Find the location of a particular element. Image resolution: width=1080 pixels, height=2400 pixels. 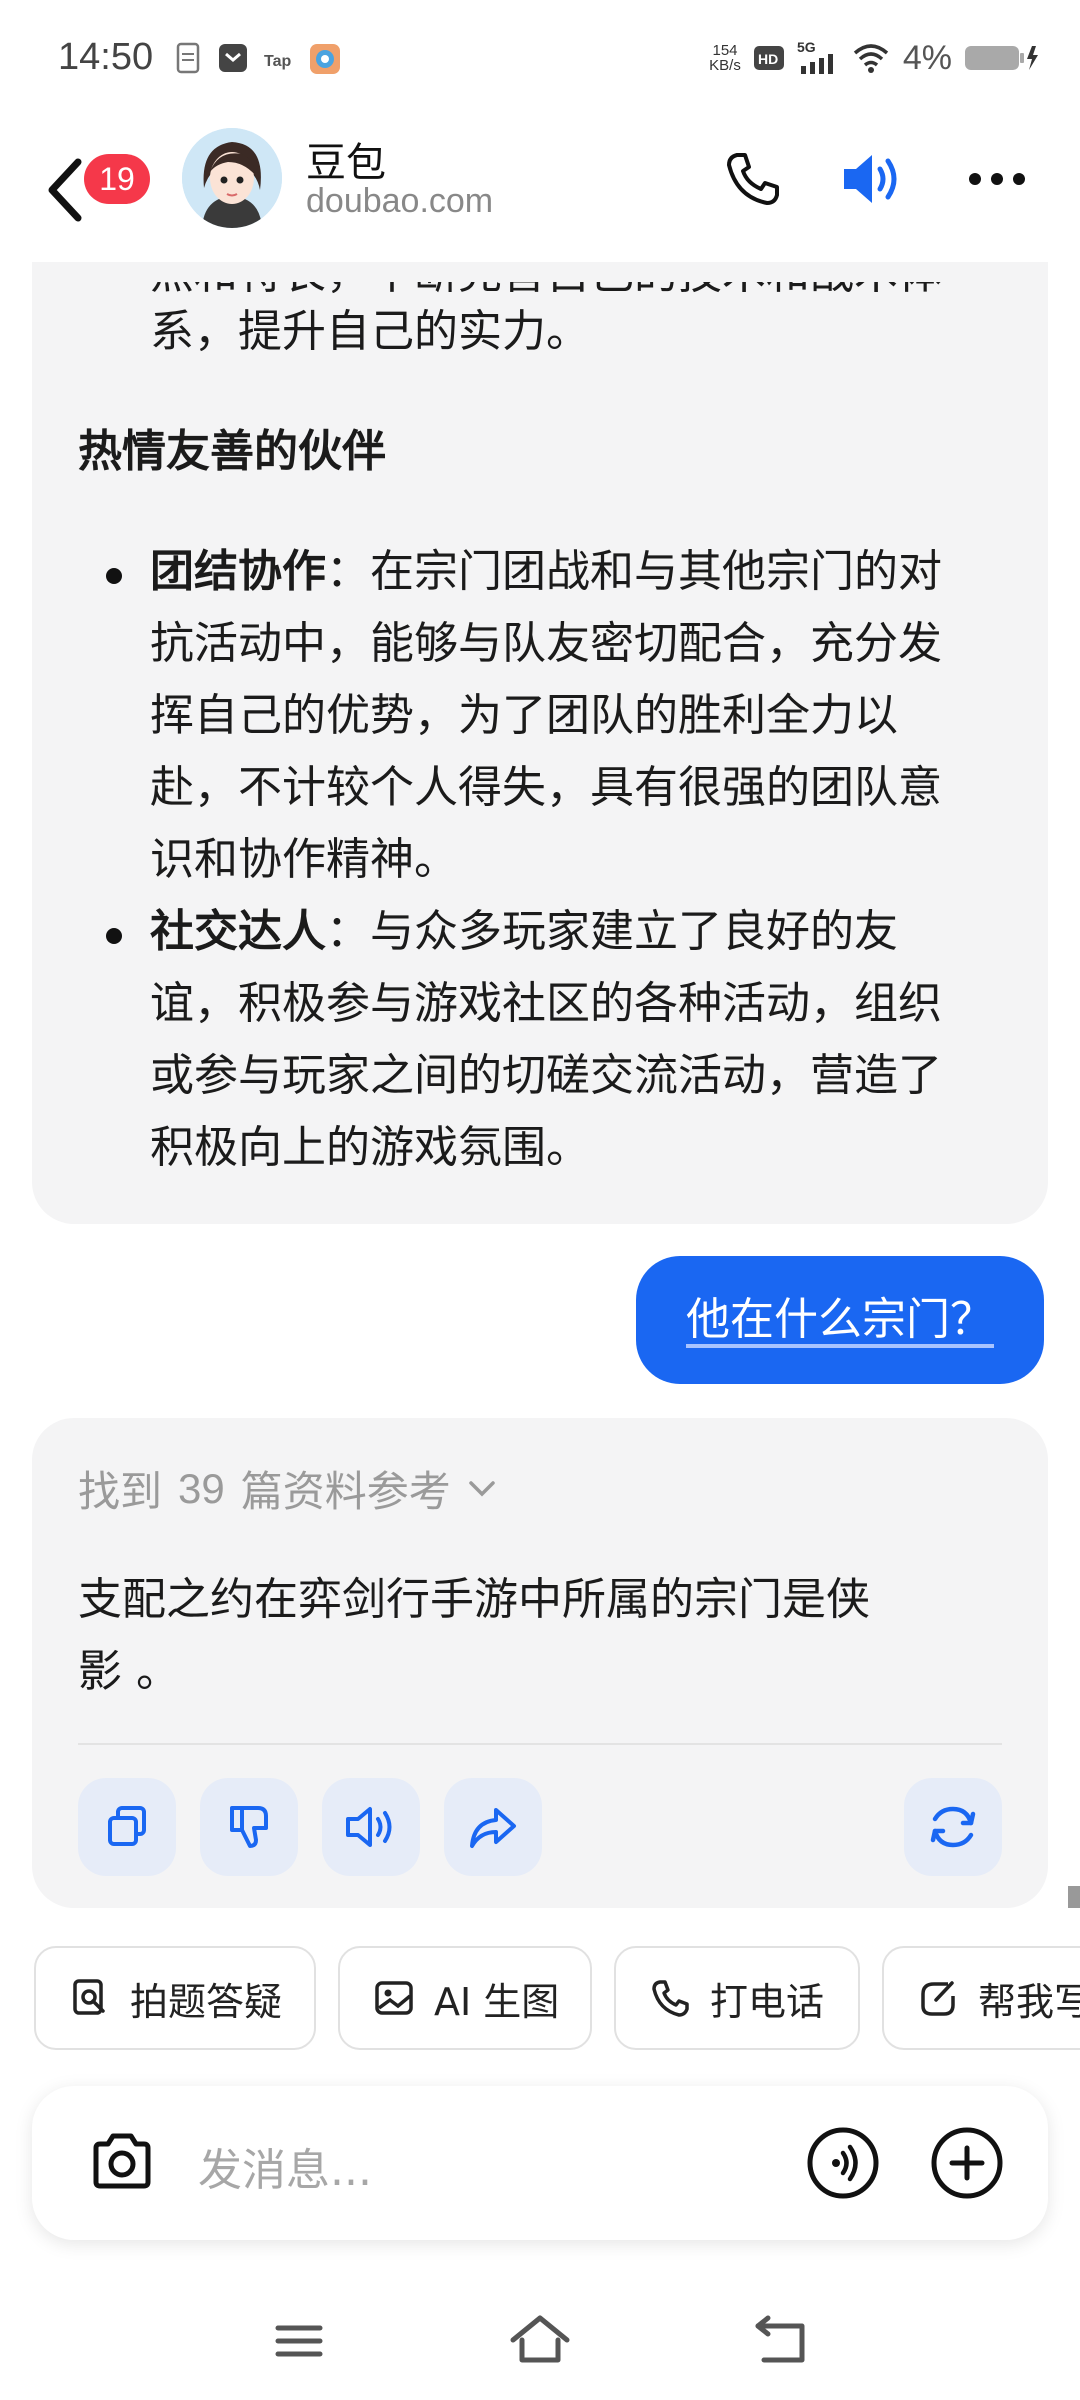

share-icon is located at coordinates (493, 1828).